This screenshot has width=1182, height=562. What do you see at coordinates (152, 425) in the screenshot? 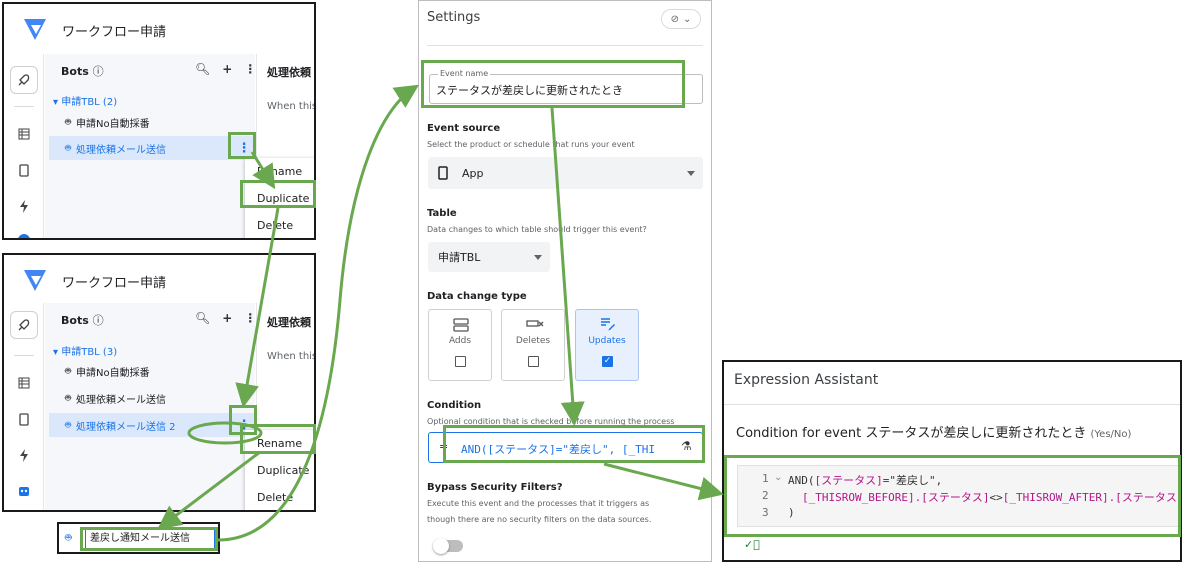
I see `list-item: 🤖︎ 処理依頼メール送信 2` at bounding box center [152, 425].